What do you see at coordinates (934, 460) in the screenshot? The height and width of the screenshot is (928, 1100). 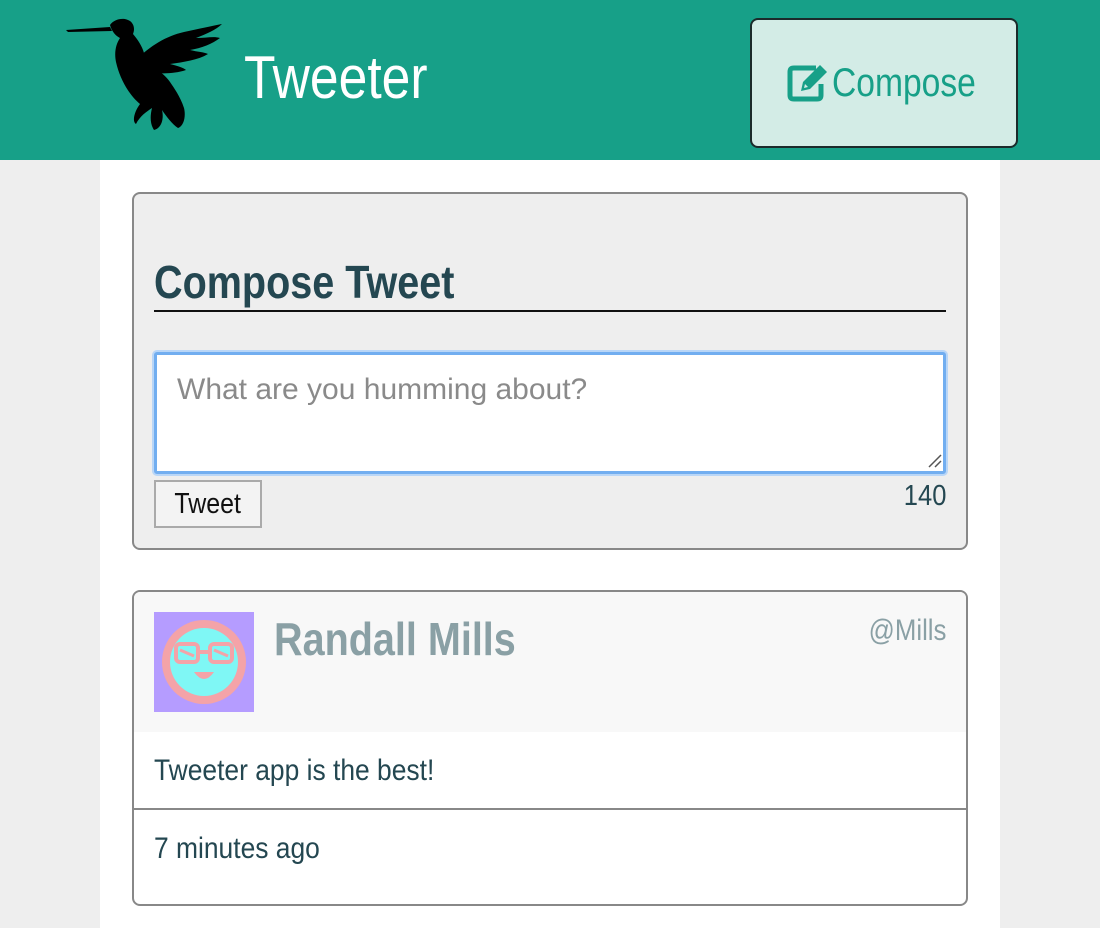 I see `resize-handle-icon` at bounding box center [934, 460].